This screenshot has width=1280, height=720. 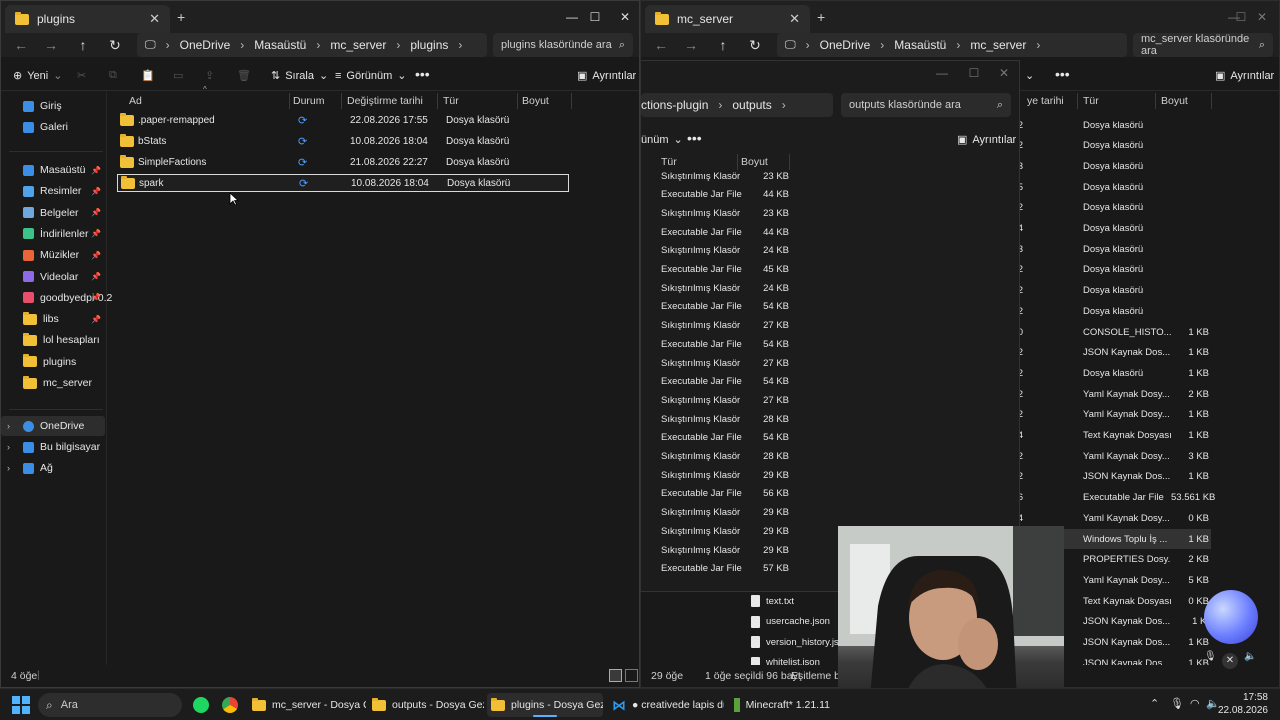 What do you see at coordinates (55, 383) in the screenshot?
I see `sidebar-item: mc_server` at bounding box center [55, 383].